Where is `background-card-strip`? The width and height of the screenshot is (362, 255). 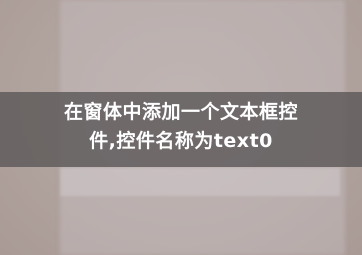 background-card-strip is located at coordinates (200, 182).